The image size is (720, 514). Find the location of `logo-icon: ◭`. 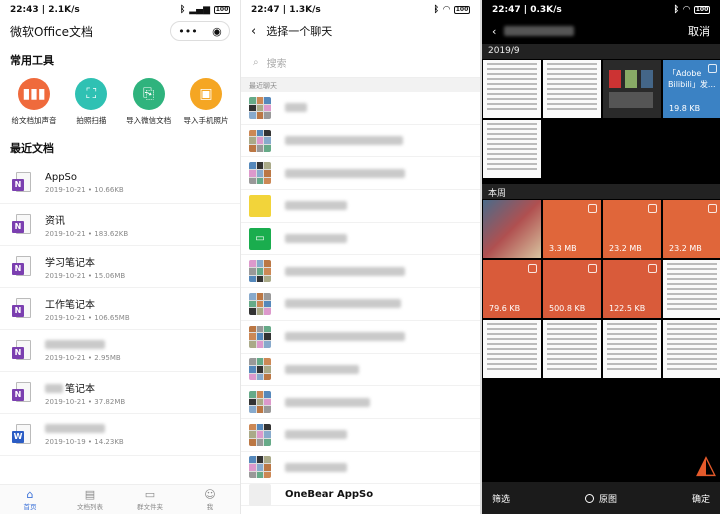

logo-icon: ◭ is located at coordinates (706, 465).